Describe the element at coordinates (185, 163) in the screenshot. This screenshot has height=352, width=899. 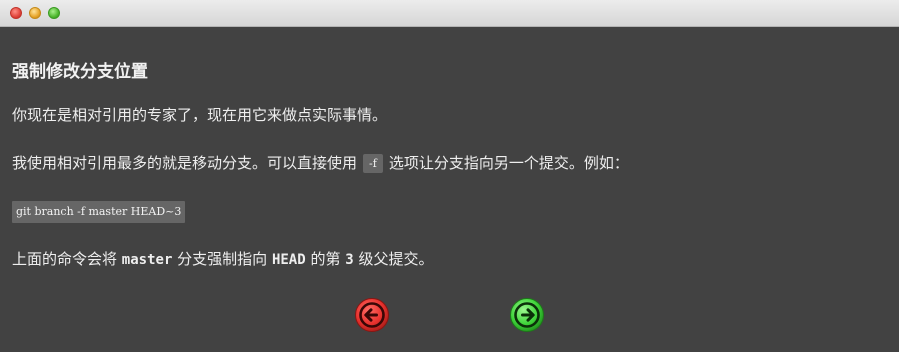
I see `paragraph-2-text-before: 我使用相对引用最多的就是移动分支。可以直接使用` at that location.